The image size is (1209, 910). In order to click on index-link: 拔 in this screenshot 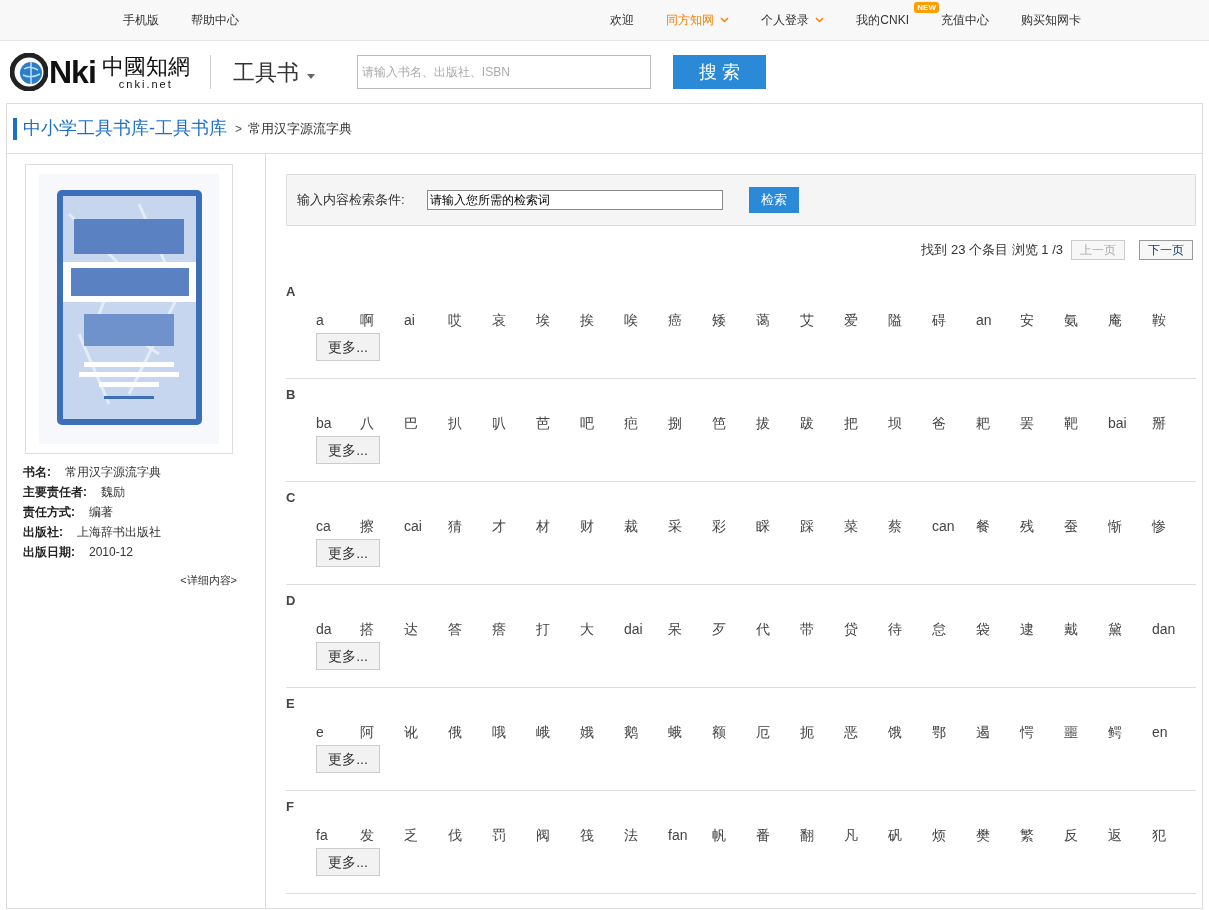, I will do `click(778, 423)`.